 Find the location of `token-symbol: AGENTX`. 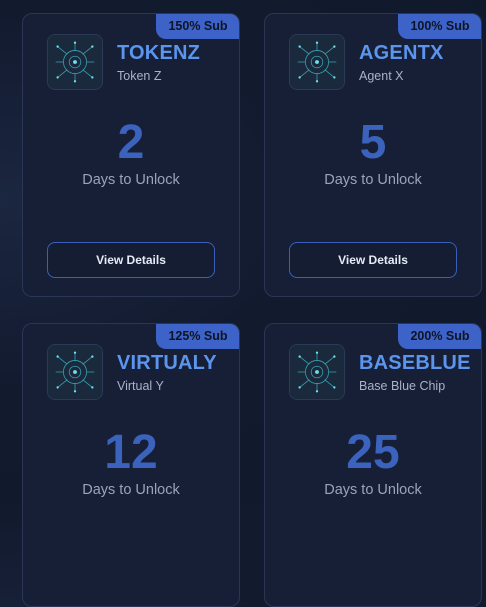

token-symbol: AGENTX is located at coordinates (401, 53).